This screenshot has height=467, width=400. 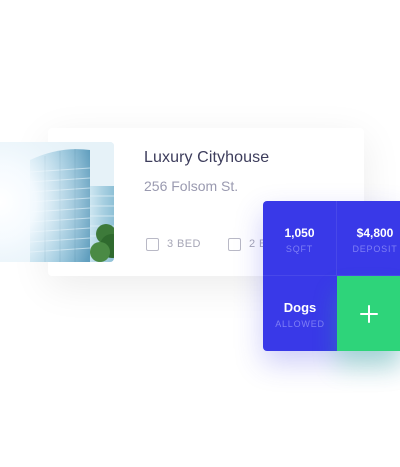 What do you see at coordinates (207, 157) in the screenshot?
I see `listing-title: Luxury Cityhouse` at bounding box center [207, 157].